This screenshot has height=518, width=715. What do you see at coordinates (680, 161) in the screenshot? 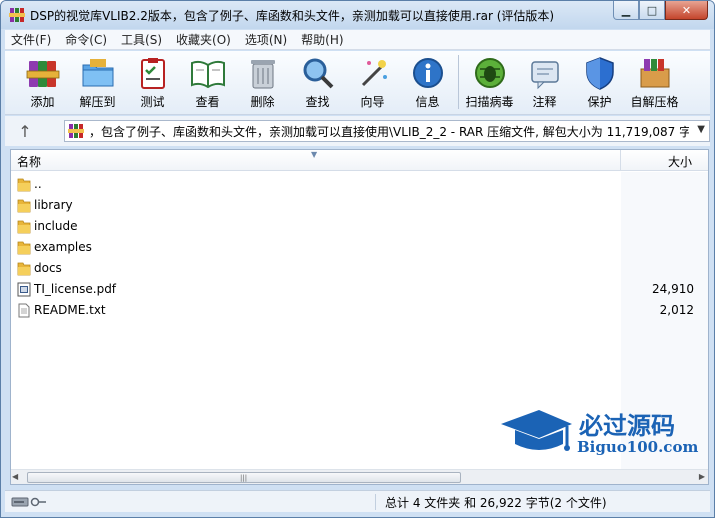
I see `column-size-header: 大小` at bounding box center [680, 161].